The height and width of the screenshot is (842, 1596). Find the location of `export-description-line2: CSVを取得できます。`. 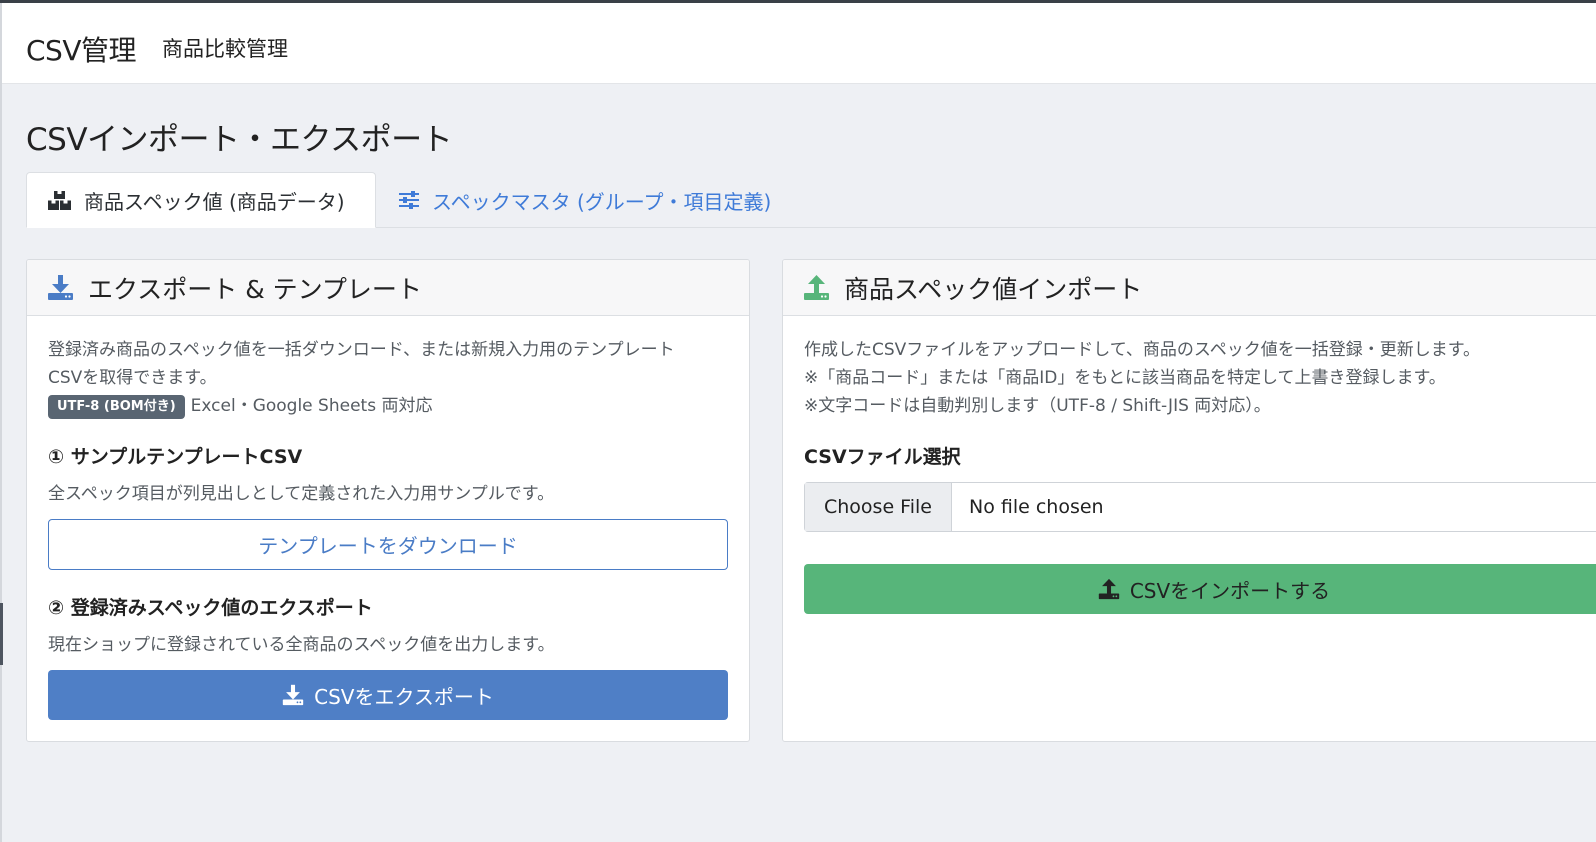

export-description-line2: CSVを取得できます。 is located at coordinates (132, 378).